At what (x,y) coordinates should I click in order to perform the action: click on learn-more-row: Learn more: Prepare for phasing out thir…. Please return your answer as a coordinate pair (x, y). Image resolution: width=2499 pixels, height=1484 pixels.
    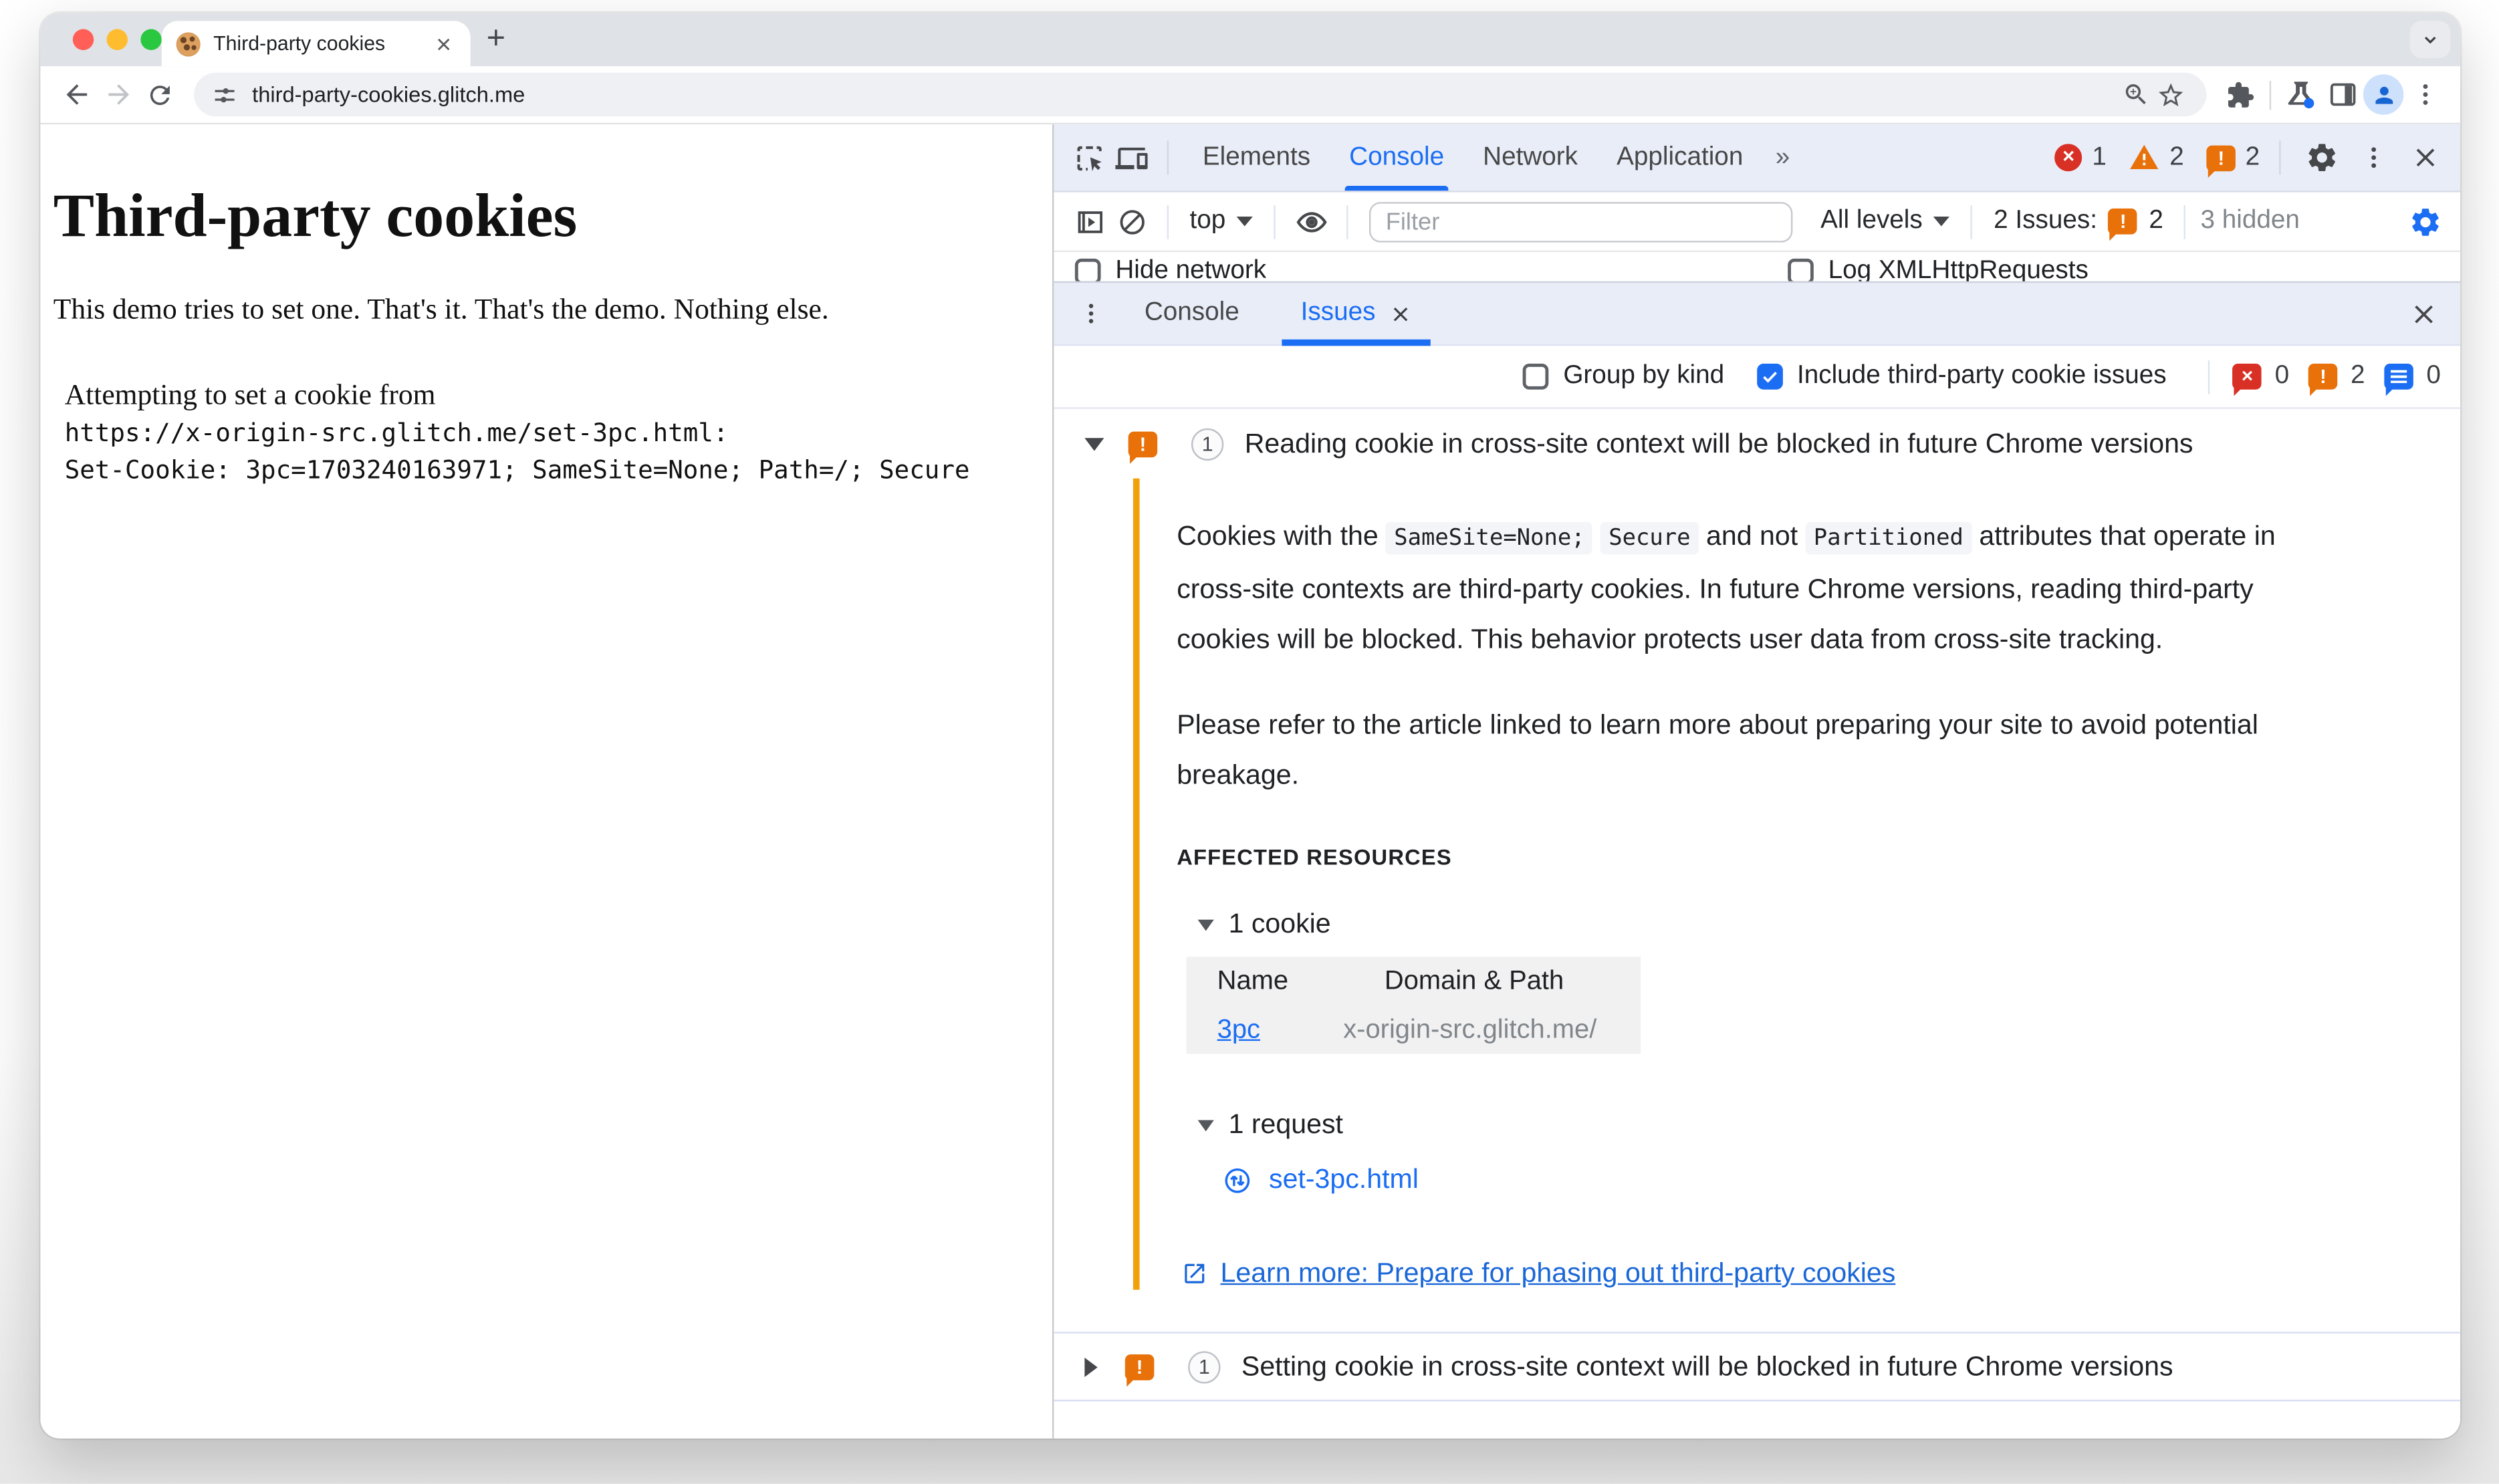
    Looking at the image, I should click on (1809, 1273).